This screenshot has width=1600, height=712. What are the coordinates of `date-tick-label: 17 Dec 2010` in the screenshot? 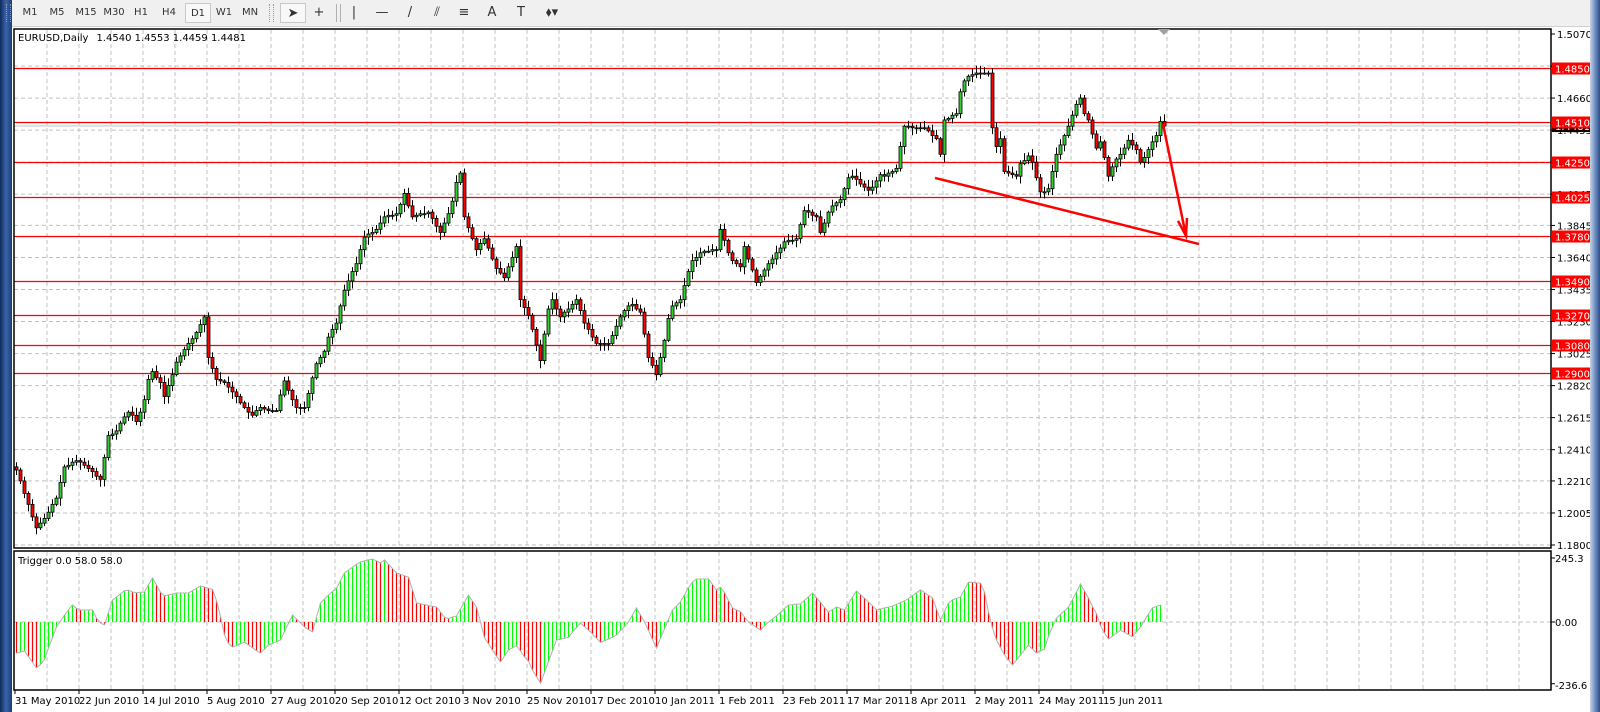 It's located at (623, 701).